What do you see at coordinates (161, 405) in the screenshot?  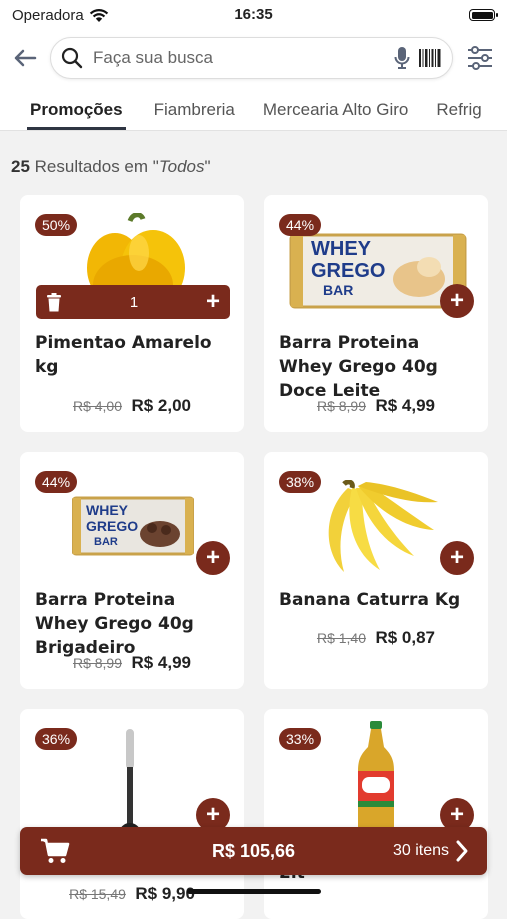 I see `price: R$ 2,00` at bounding box center [161, 405].